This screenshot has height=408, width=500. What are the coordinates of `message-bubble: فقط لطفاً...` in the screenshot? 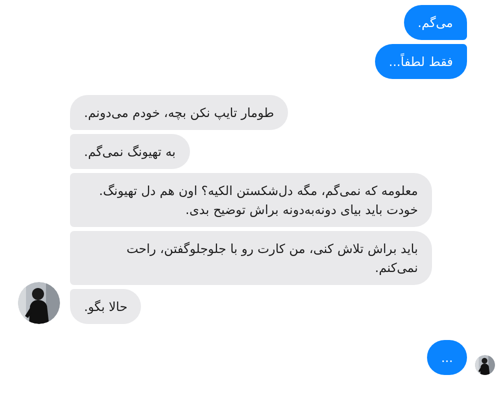 It's located at (420, 61).